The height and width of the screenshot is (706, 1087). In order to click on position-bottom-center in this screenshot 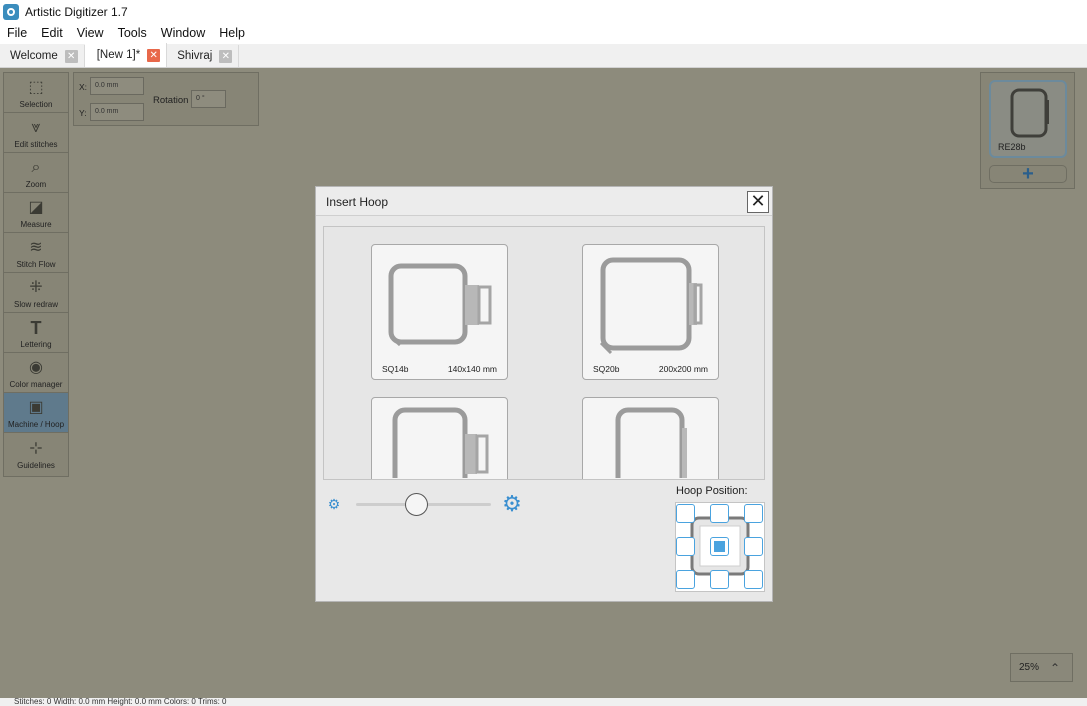, I will do `click(719, 579)`.